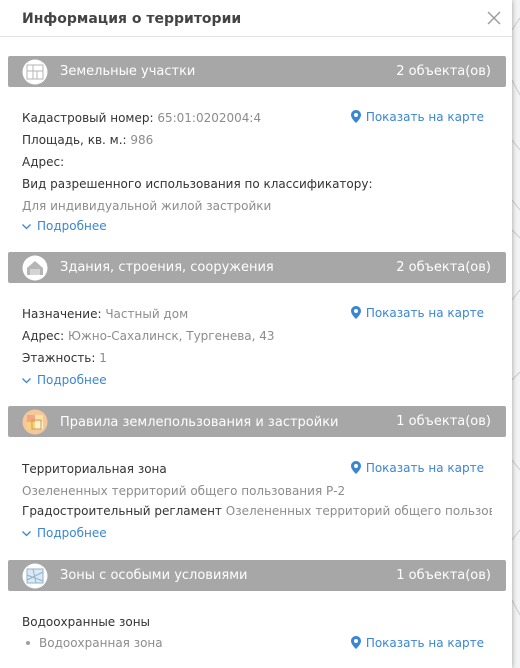 The height and width of the screenshot is (668, 520). I want to click on floors-value: 1, so click(103, 358).